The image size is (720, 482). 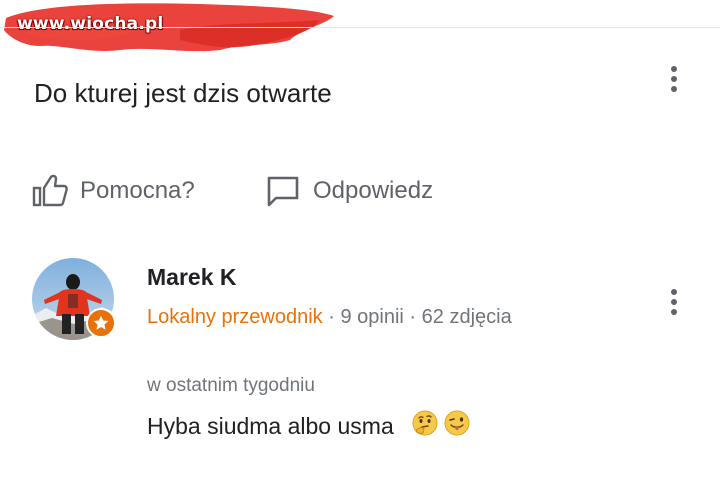 What do you see at coordinates (466, 317) in the screenshot?
I see `photo-count: 62 zdjęcia` at bounding box center [466, 317].